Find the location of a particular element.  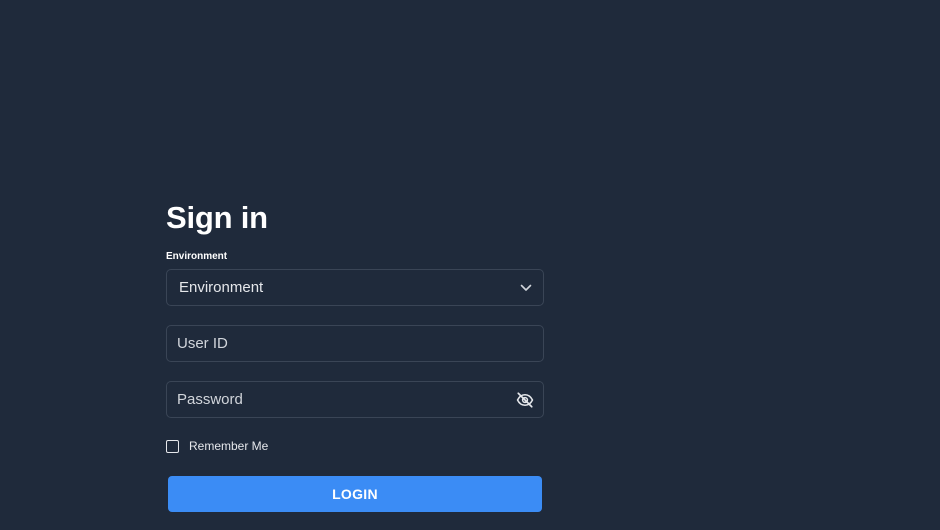

remember-me-label: Remember Me is located at coordinates (229, 446).